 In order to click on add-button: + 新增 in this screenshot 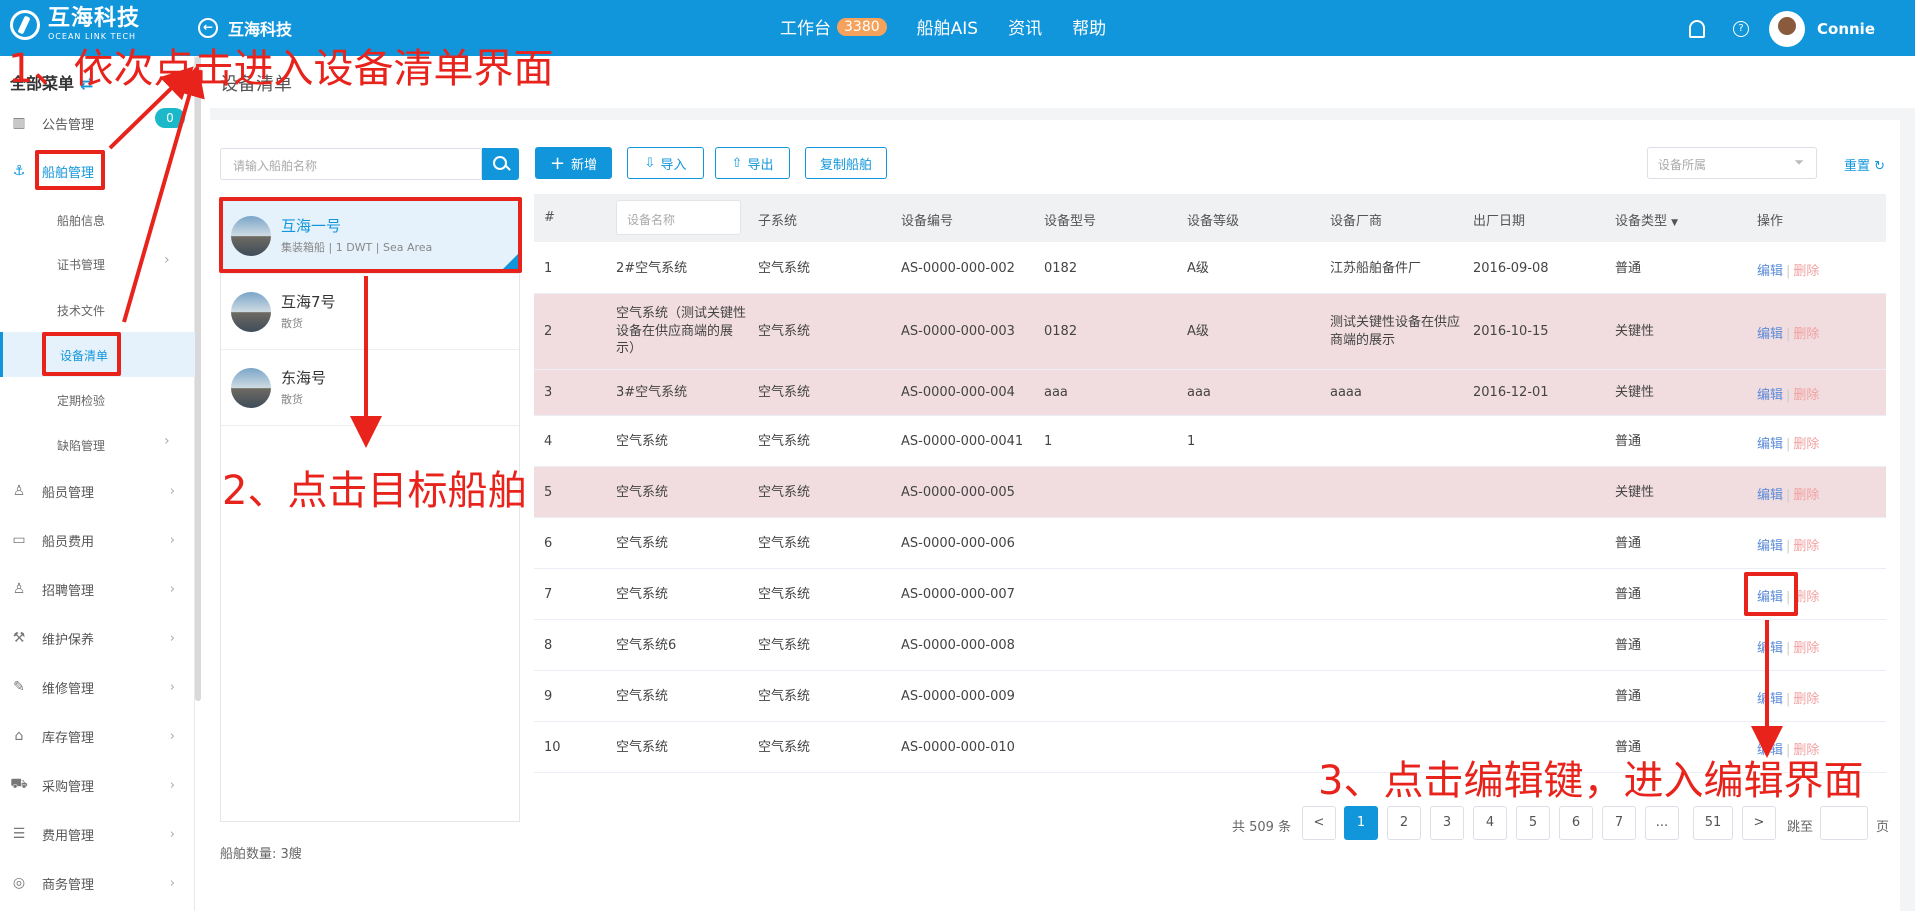, I will do `click(573, 163)`.